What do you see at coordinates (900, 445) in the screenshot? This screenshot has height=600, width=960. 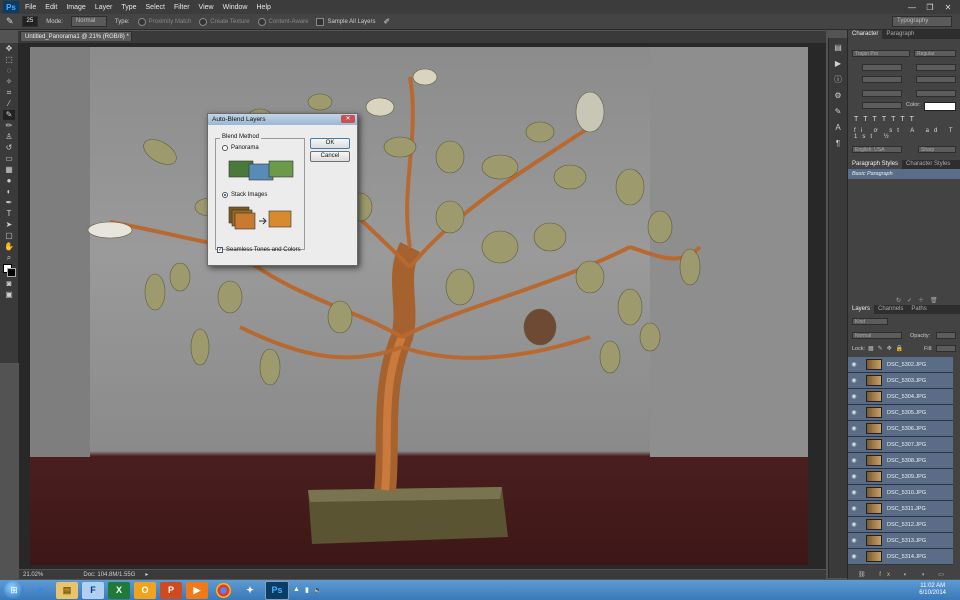 I see `layer-row: ◉ DSC_5307.JPG` at bounding box center [900, 445].